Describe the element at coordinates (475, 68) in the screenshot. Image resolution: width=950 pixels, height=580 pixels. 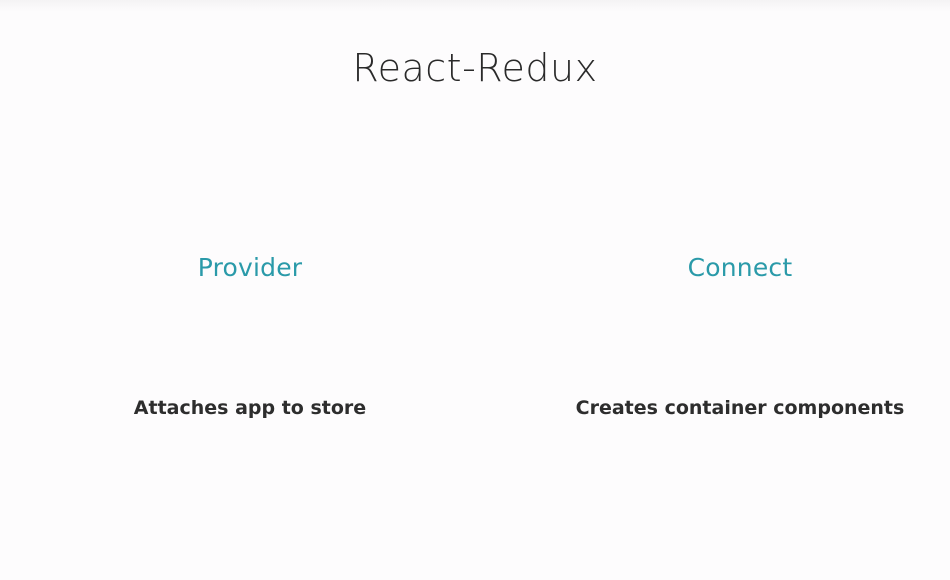
I see `slide-title: React-Redux` at that location.